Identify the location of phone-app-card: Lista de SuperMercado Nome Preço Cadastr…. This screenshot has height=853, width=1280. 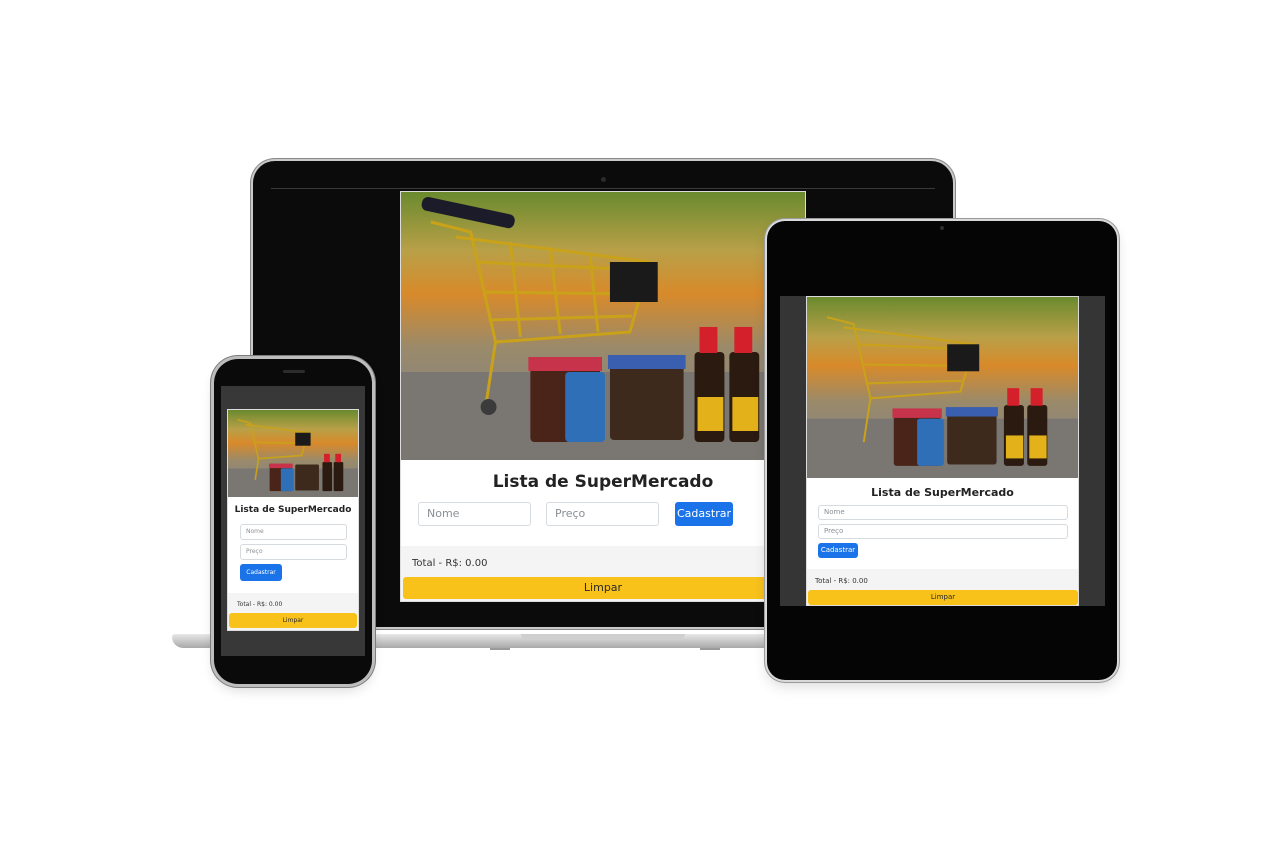
(293, 520).